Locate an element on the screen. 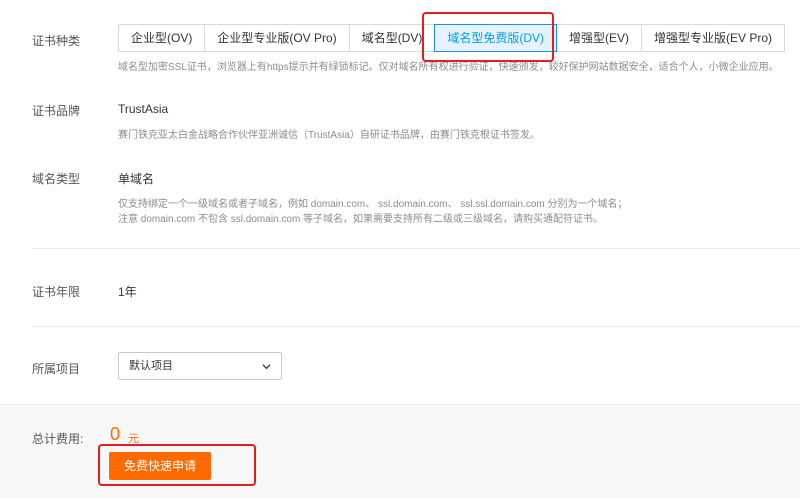  domain-type-value: 单域名 is located at coordinates (136, 179).